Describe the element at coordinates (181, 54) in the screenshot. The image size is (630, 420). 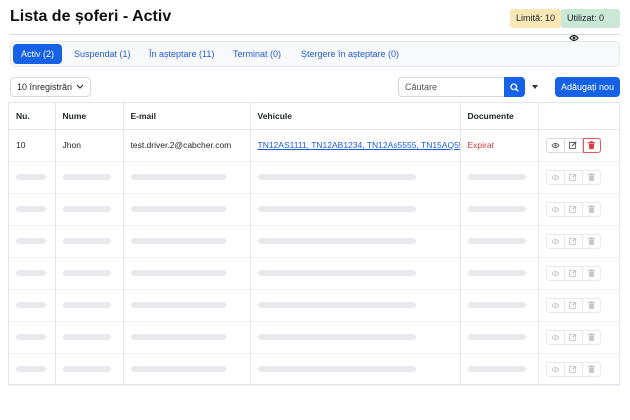
I see `tab-pending: În așteptare (11)` at that location.